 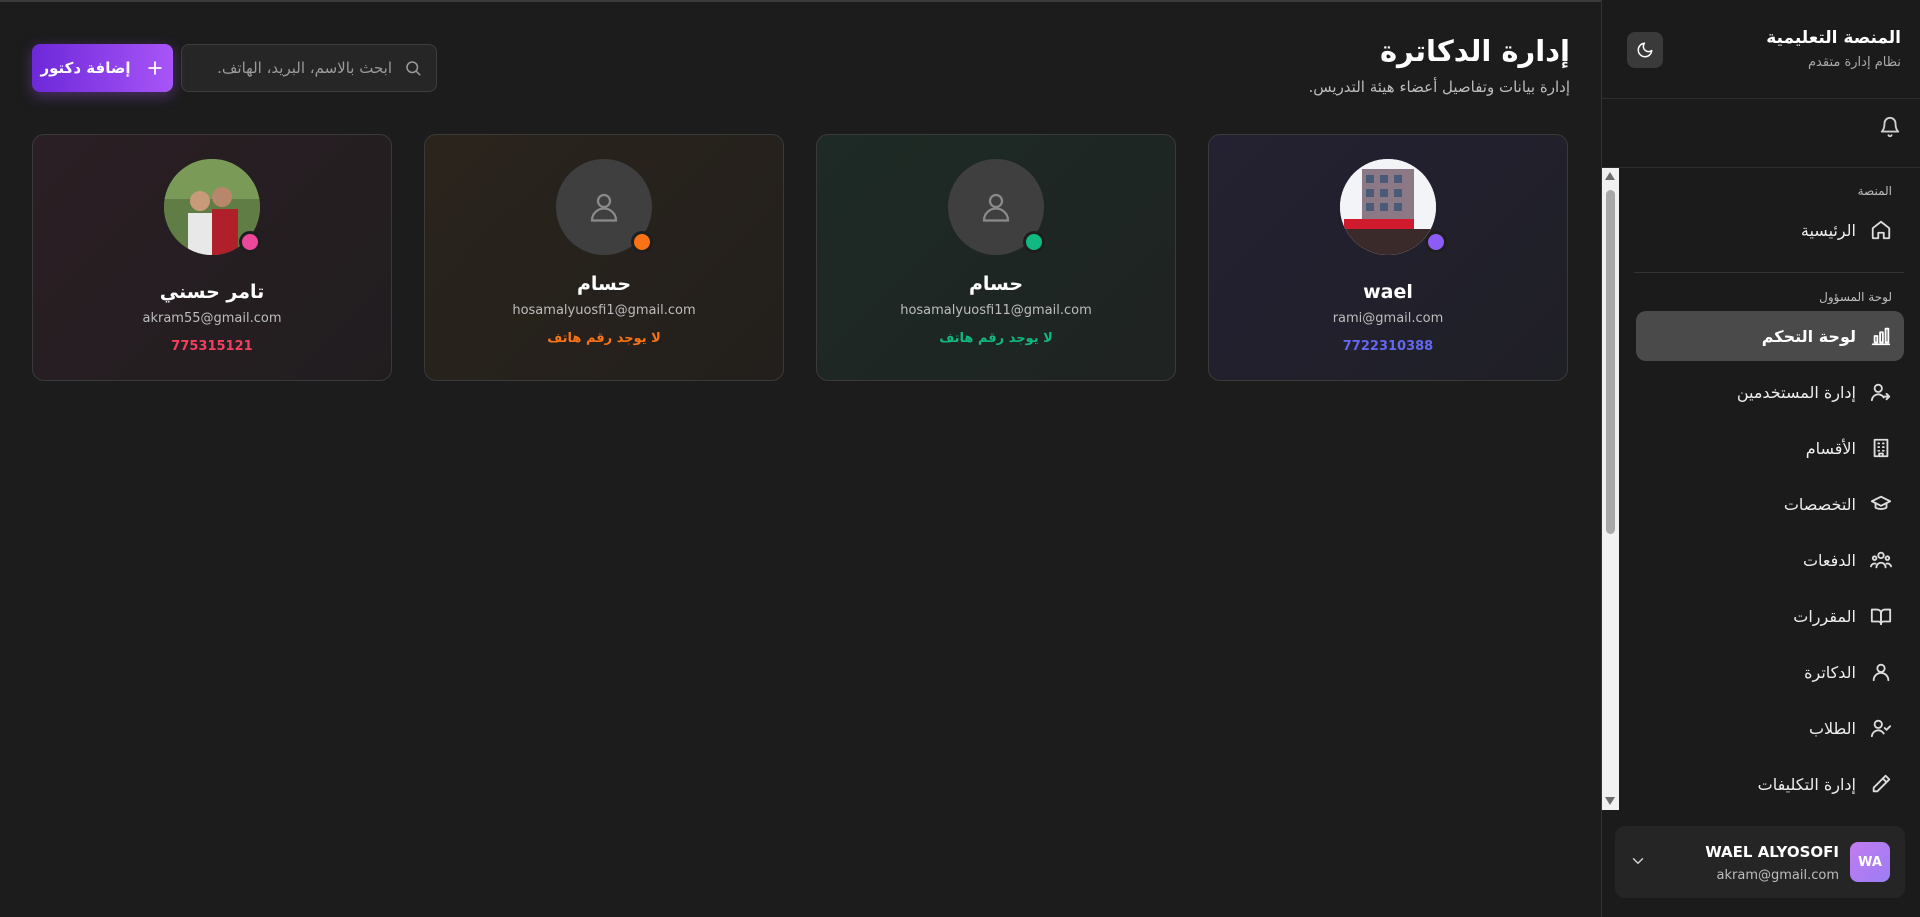 I want to click on sidebar-item-label: الدكاترة, so click(x=1830, y=672).